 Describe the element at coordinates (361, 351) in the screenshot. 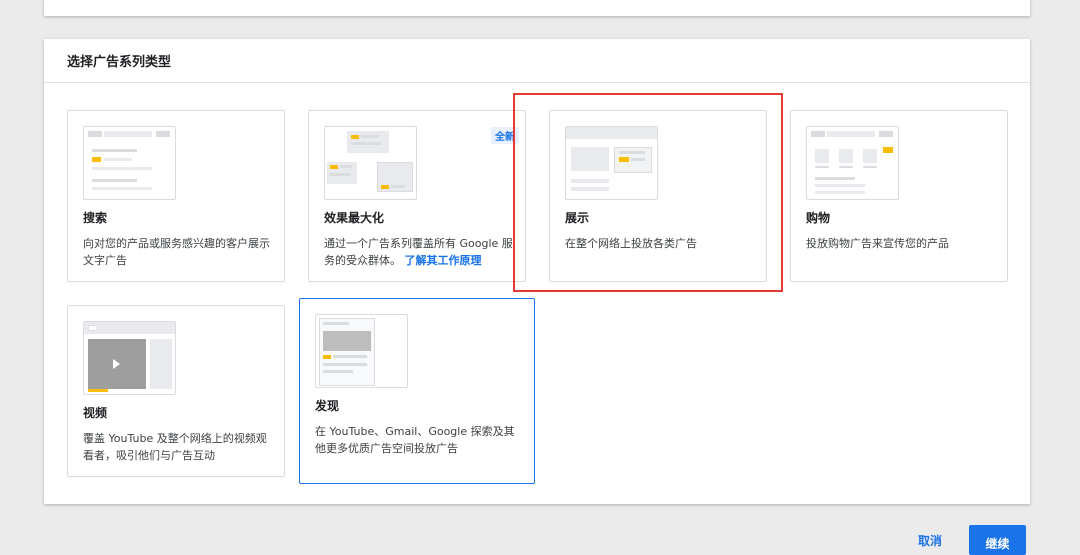

I see `discovery-preview-icon` at that location.